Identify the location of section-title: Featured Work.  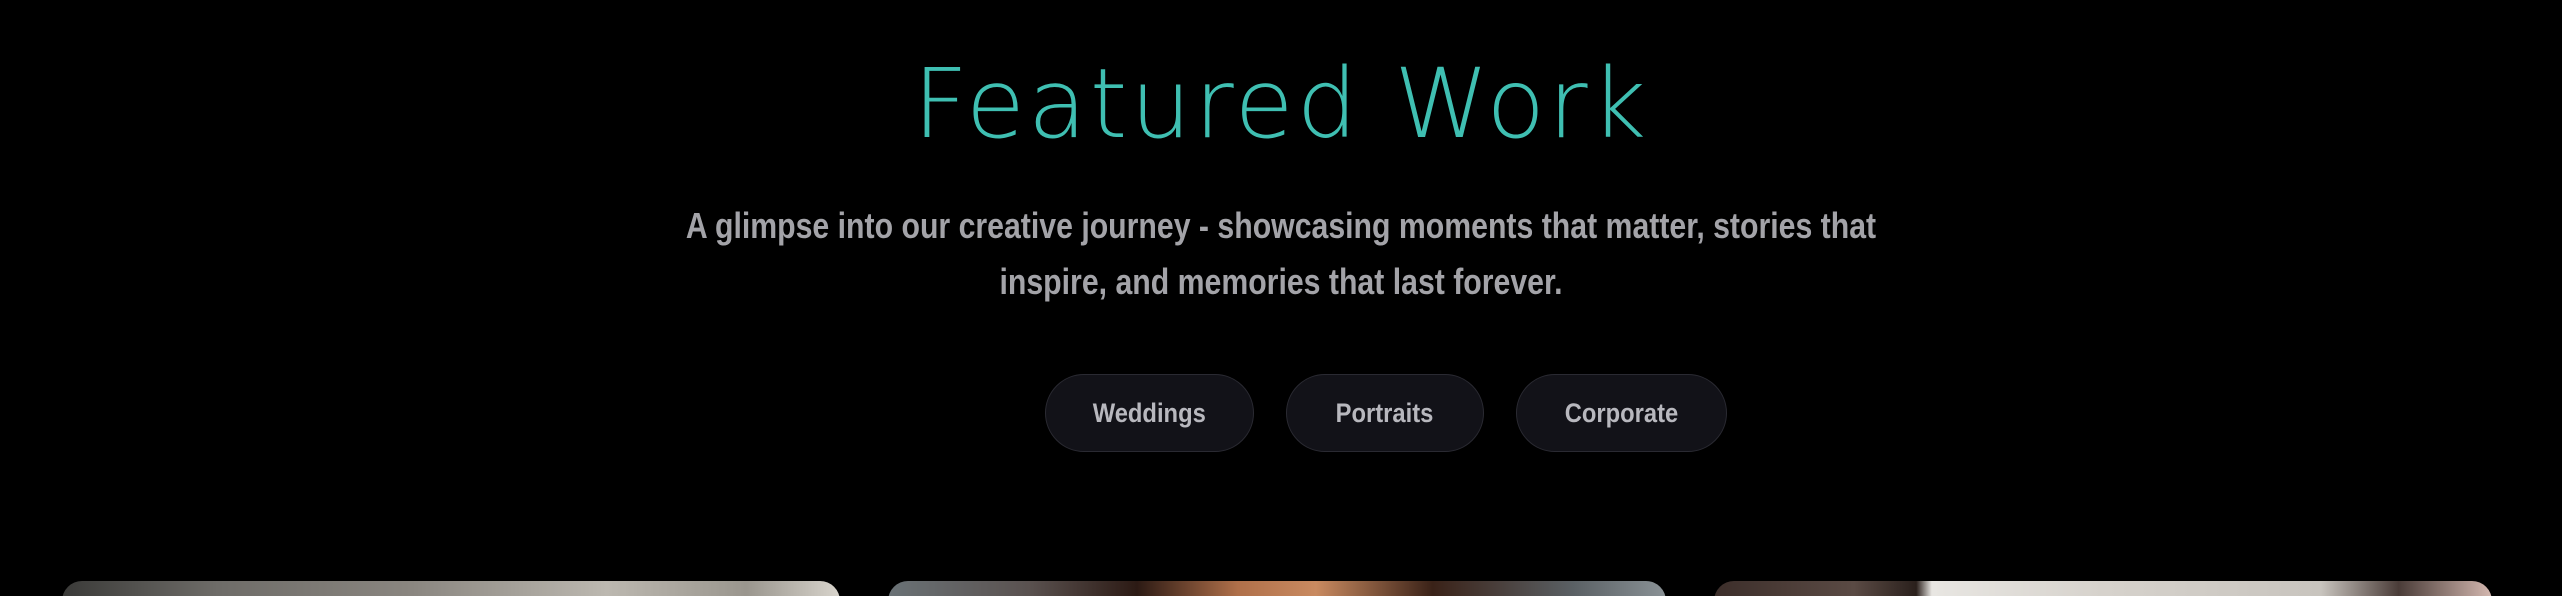
(1281, 104).